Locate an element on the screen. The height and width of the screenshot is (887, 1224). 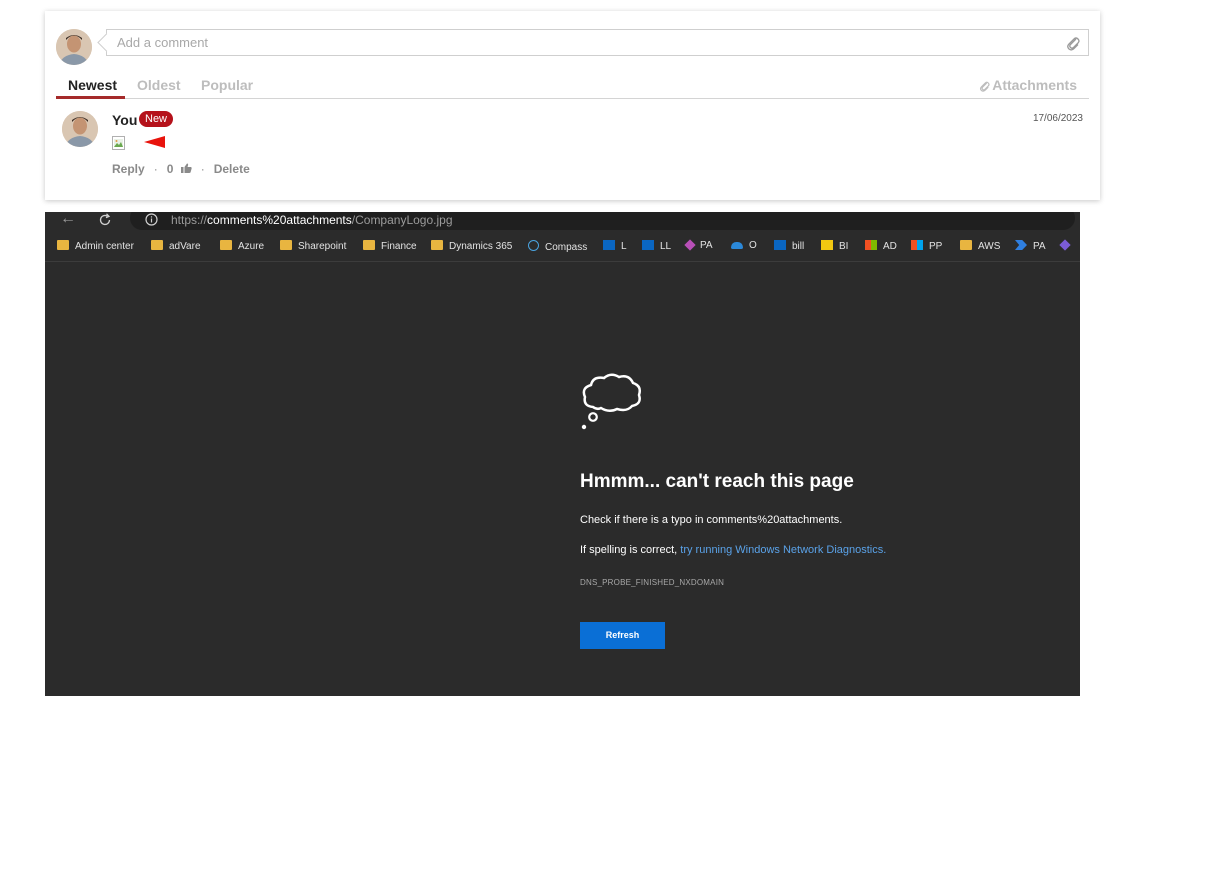
network-diagnostics-link: try running Windows Network Diagnostics. is located at coordinates (783, 550).